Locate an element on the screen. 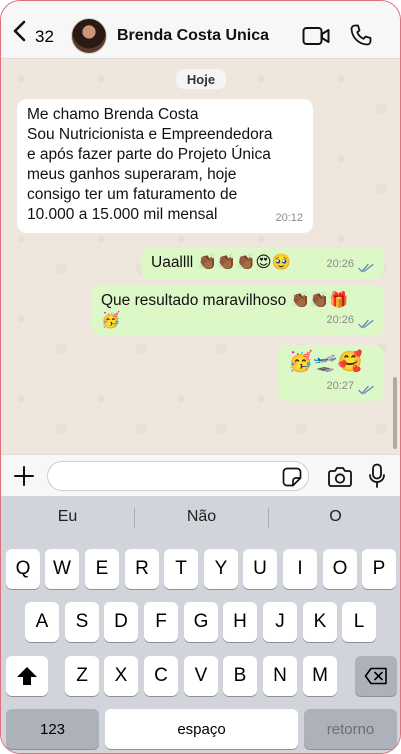 Image resolution: width=401 pixels, height=754 pixels. key-t: T is located at coordinates (181, 569).